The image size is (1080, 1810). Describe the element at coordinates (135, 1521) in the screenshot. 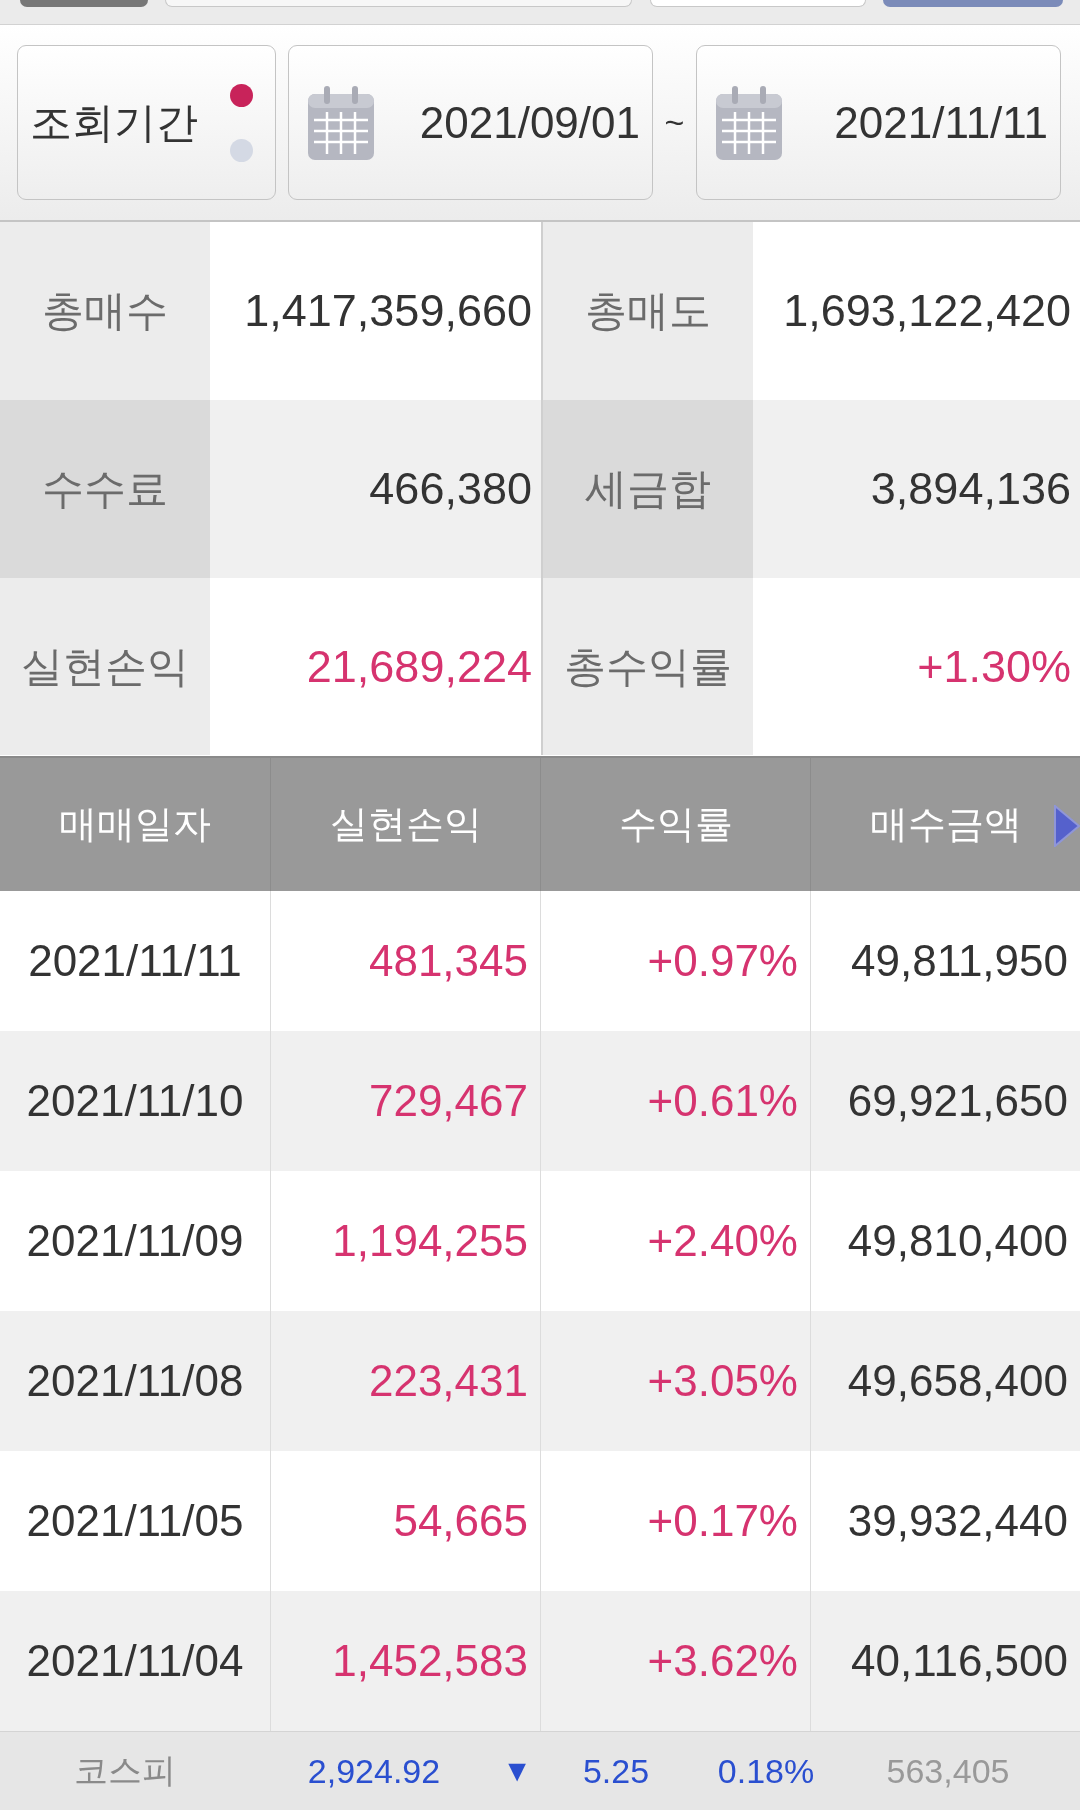

I see `table-cell-text: 2021/11/05` at that location.